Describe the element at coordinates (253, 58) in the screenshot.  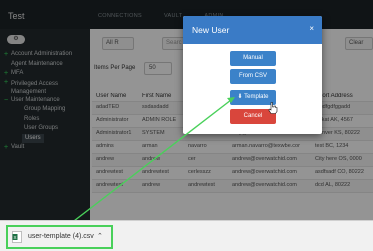
I see `manual-button: Manual` at that location.